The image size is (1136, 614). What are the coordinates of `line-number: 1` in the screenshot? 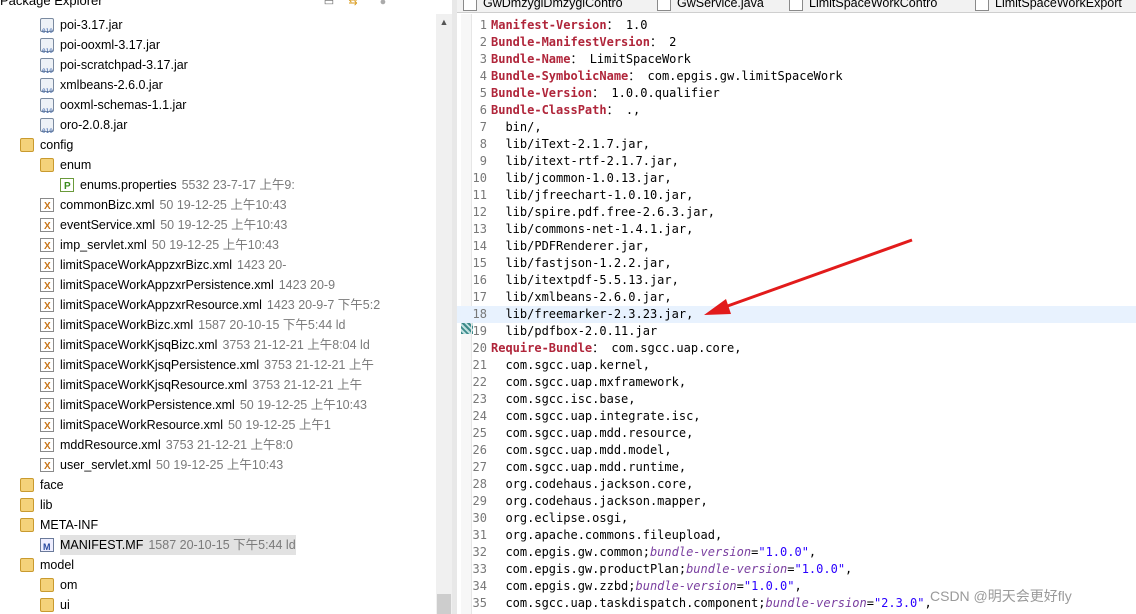 It's located at (483, 25).